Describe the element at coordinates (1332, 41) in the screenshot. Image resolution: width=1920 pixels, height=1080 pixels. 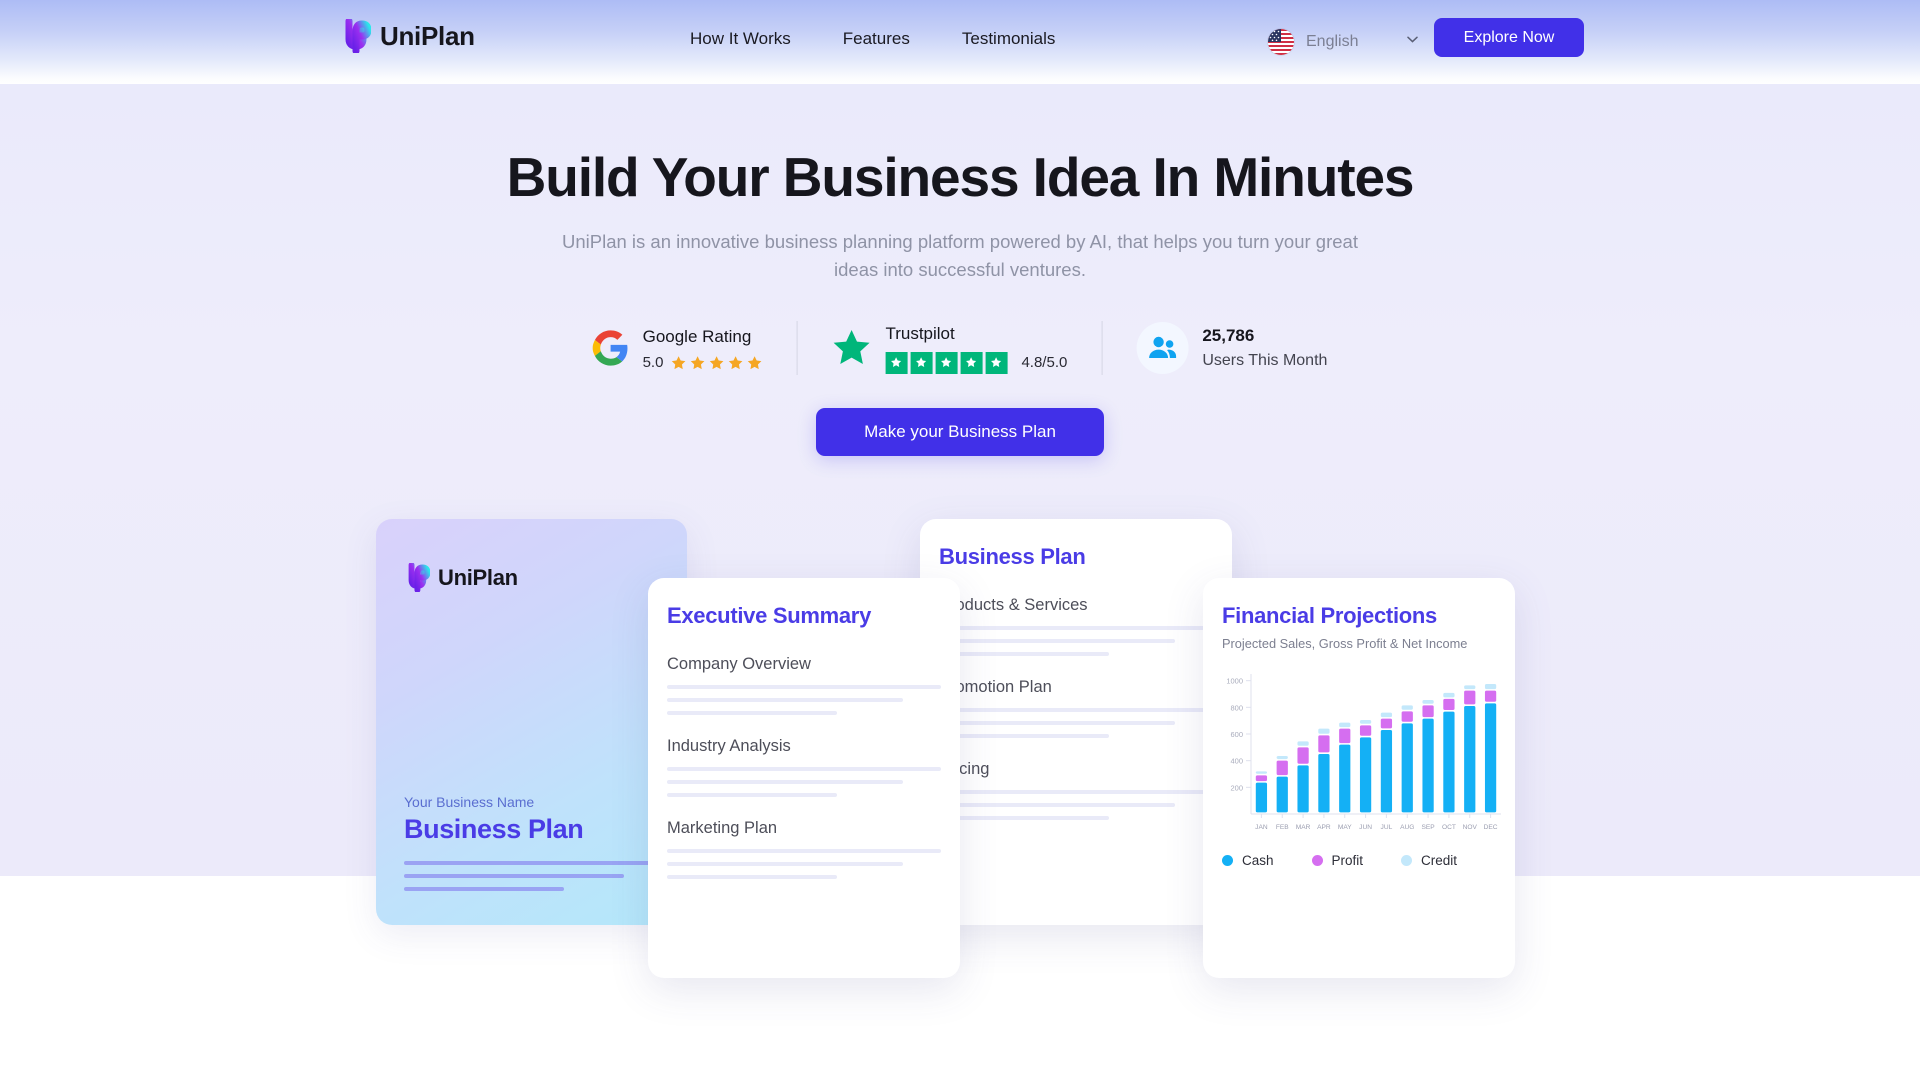
I see `language-label: English` at that location.